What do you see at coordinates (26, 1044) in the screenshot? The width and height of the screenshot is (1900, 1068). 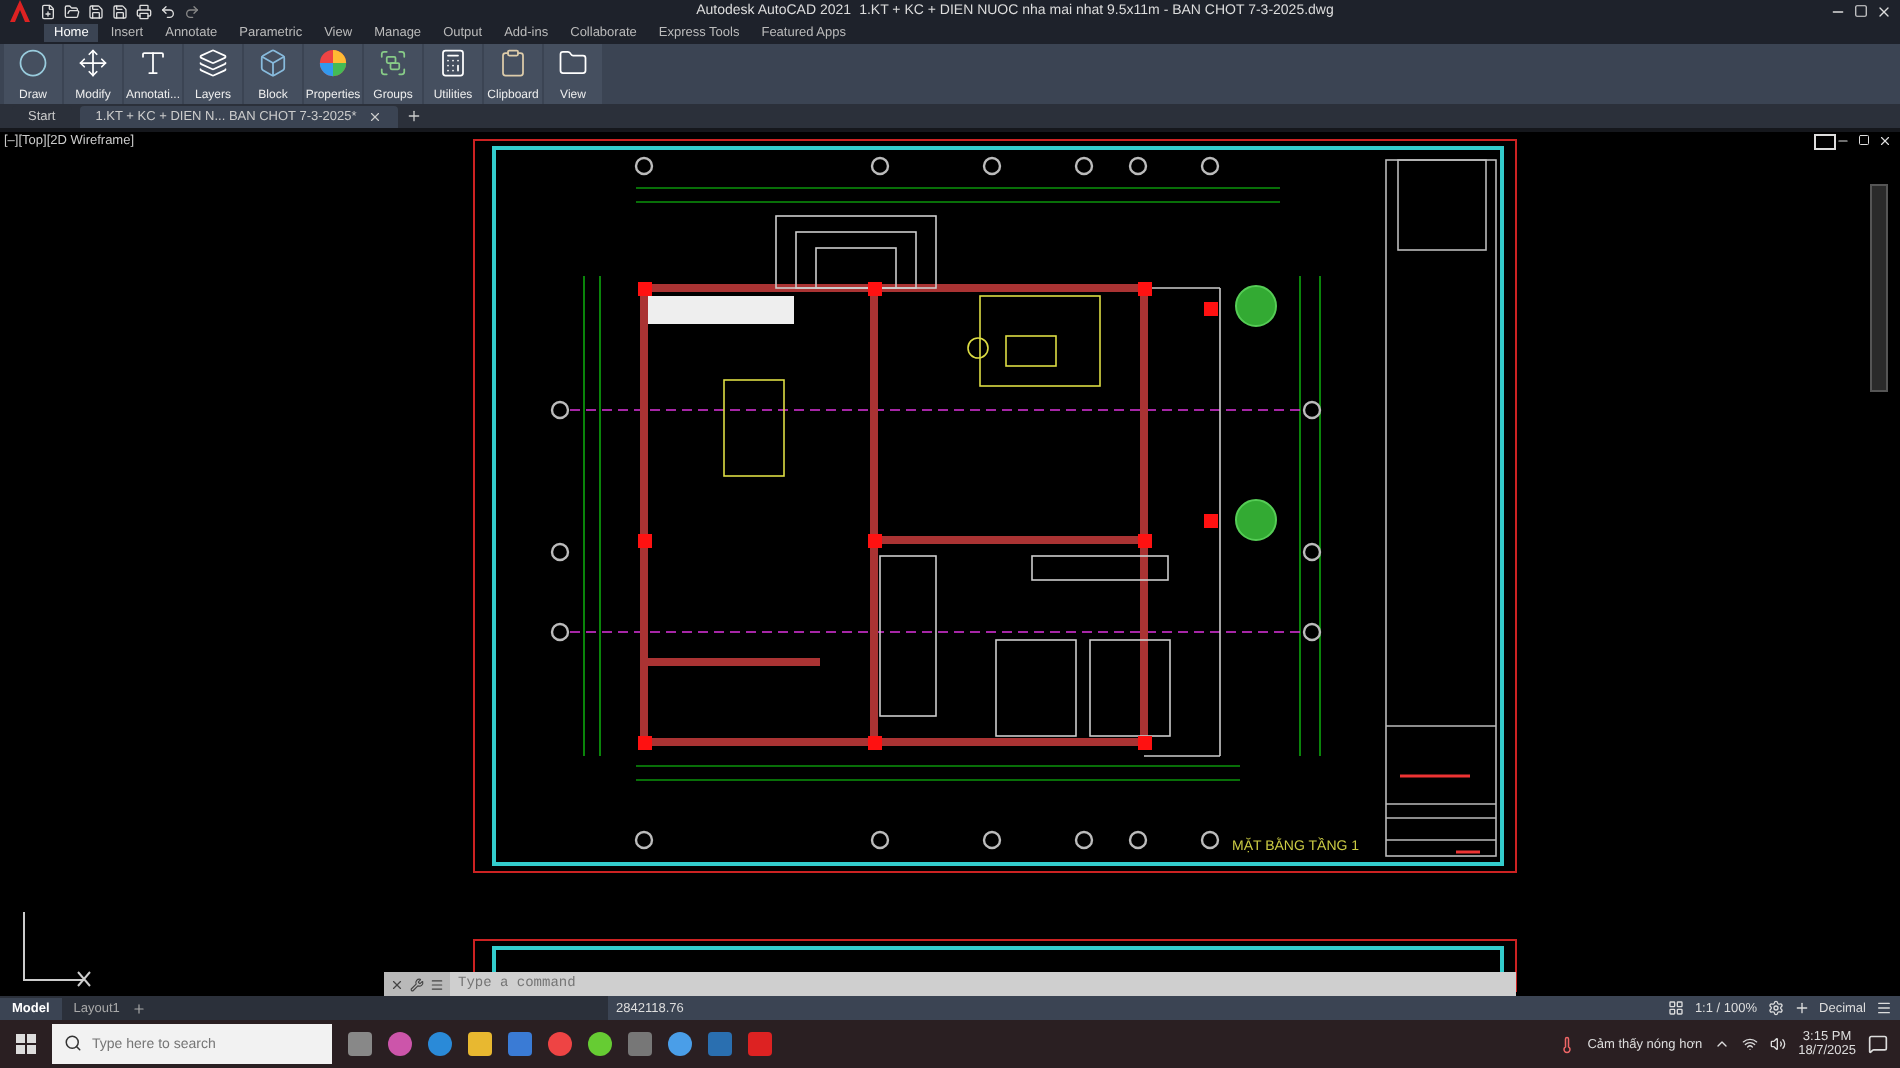 I see `windows-start-icon` at bounding box center [26, 1044].